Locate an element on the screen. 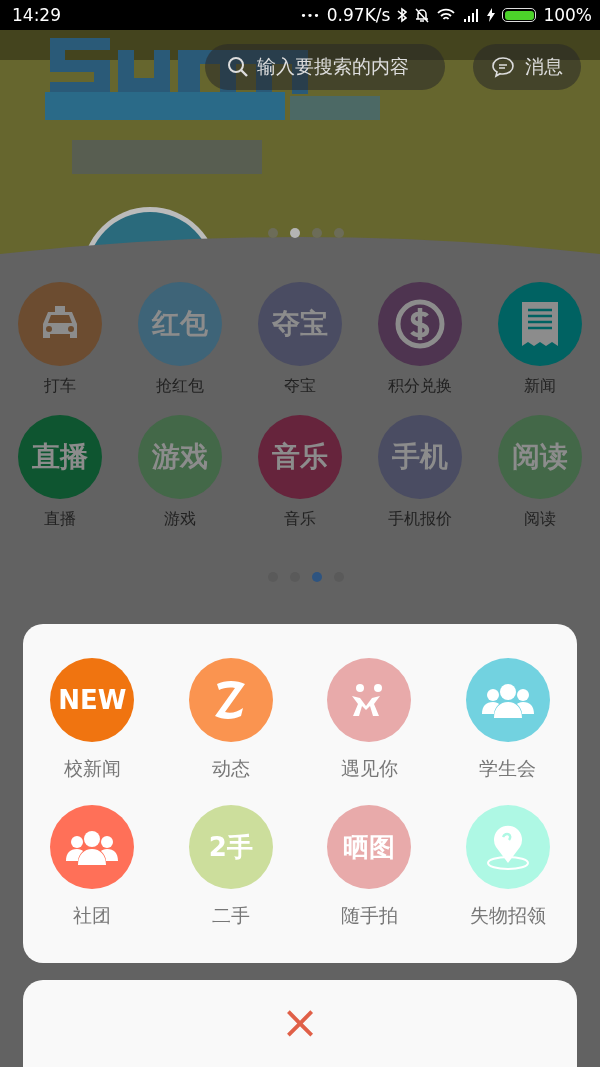 The image size is (600, 1067). service-icon: 手机 is located at coordinates (420, 457).